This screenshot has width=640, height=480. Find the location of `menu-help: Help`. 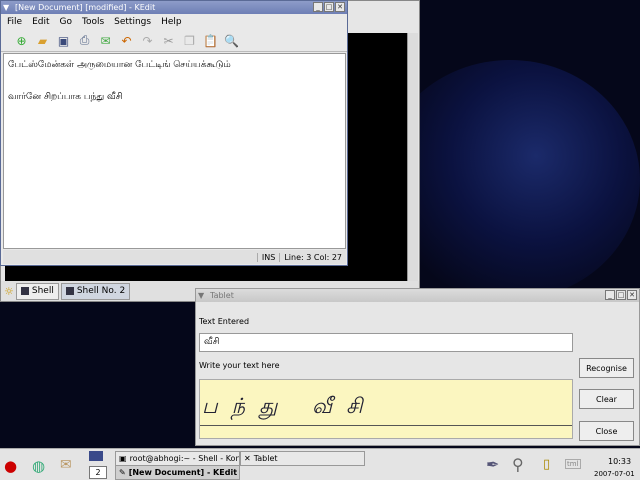

menu-help: Help is located at coordinates (171, 22).